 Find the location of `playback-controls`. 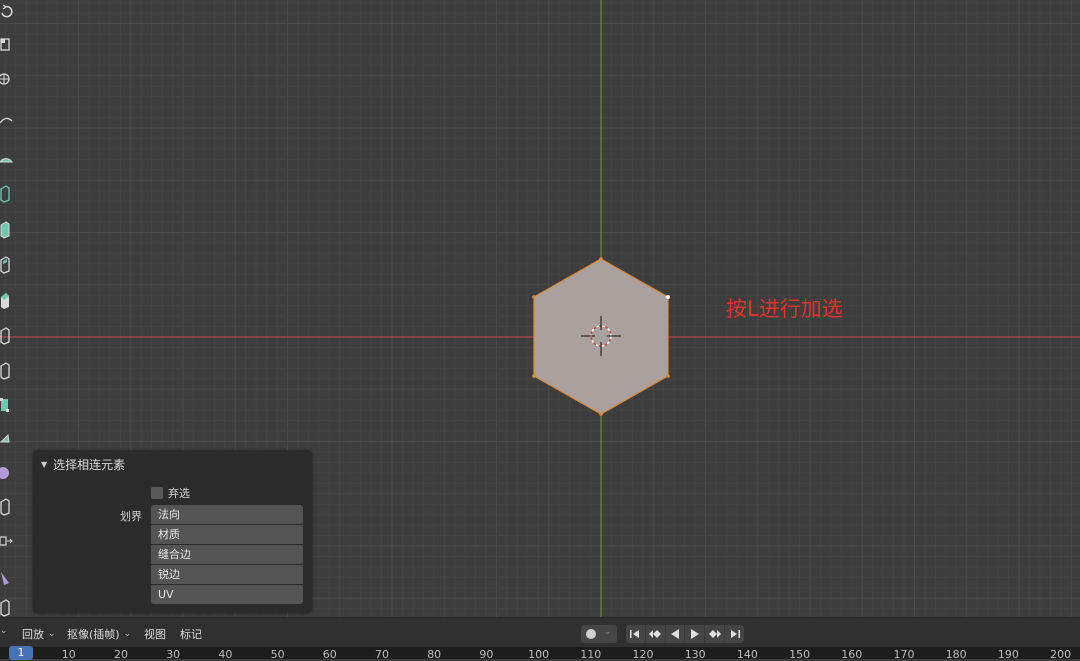

playback-controls is located at coordinates (685, 634).